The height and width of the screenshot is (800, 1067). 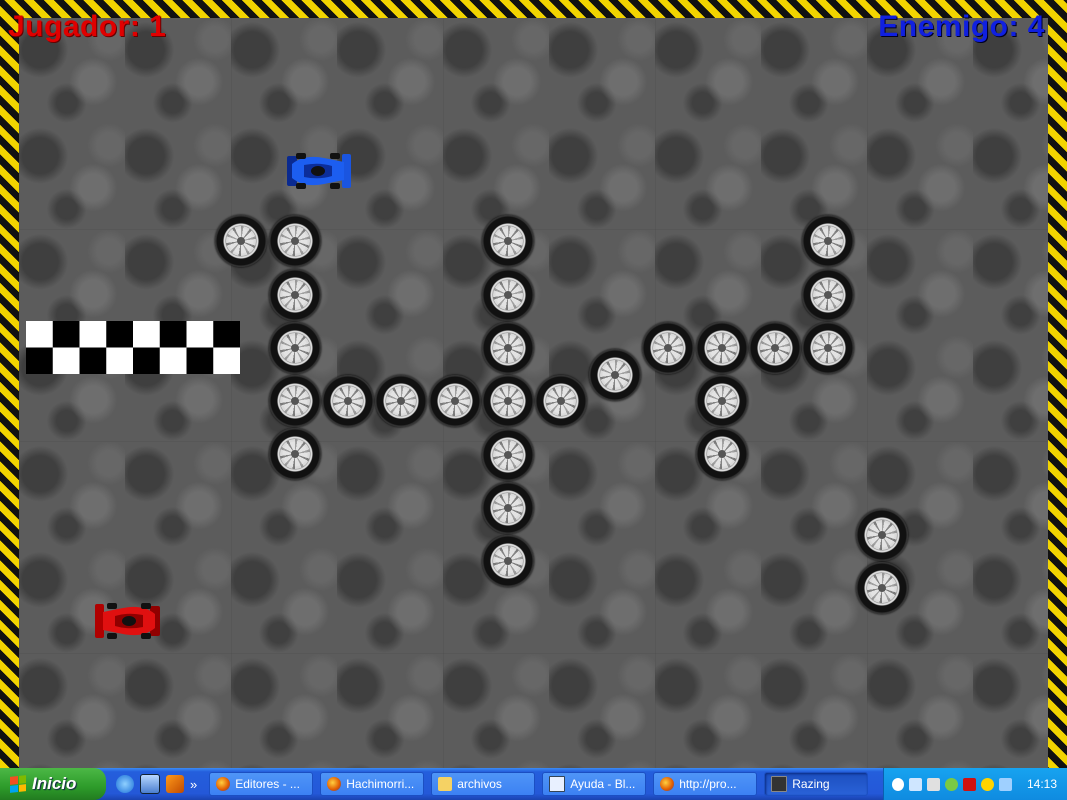 I want to click on taskbar-button-razing: Razing, so click(x=816, y=784).